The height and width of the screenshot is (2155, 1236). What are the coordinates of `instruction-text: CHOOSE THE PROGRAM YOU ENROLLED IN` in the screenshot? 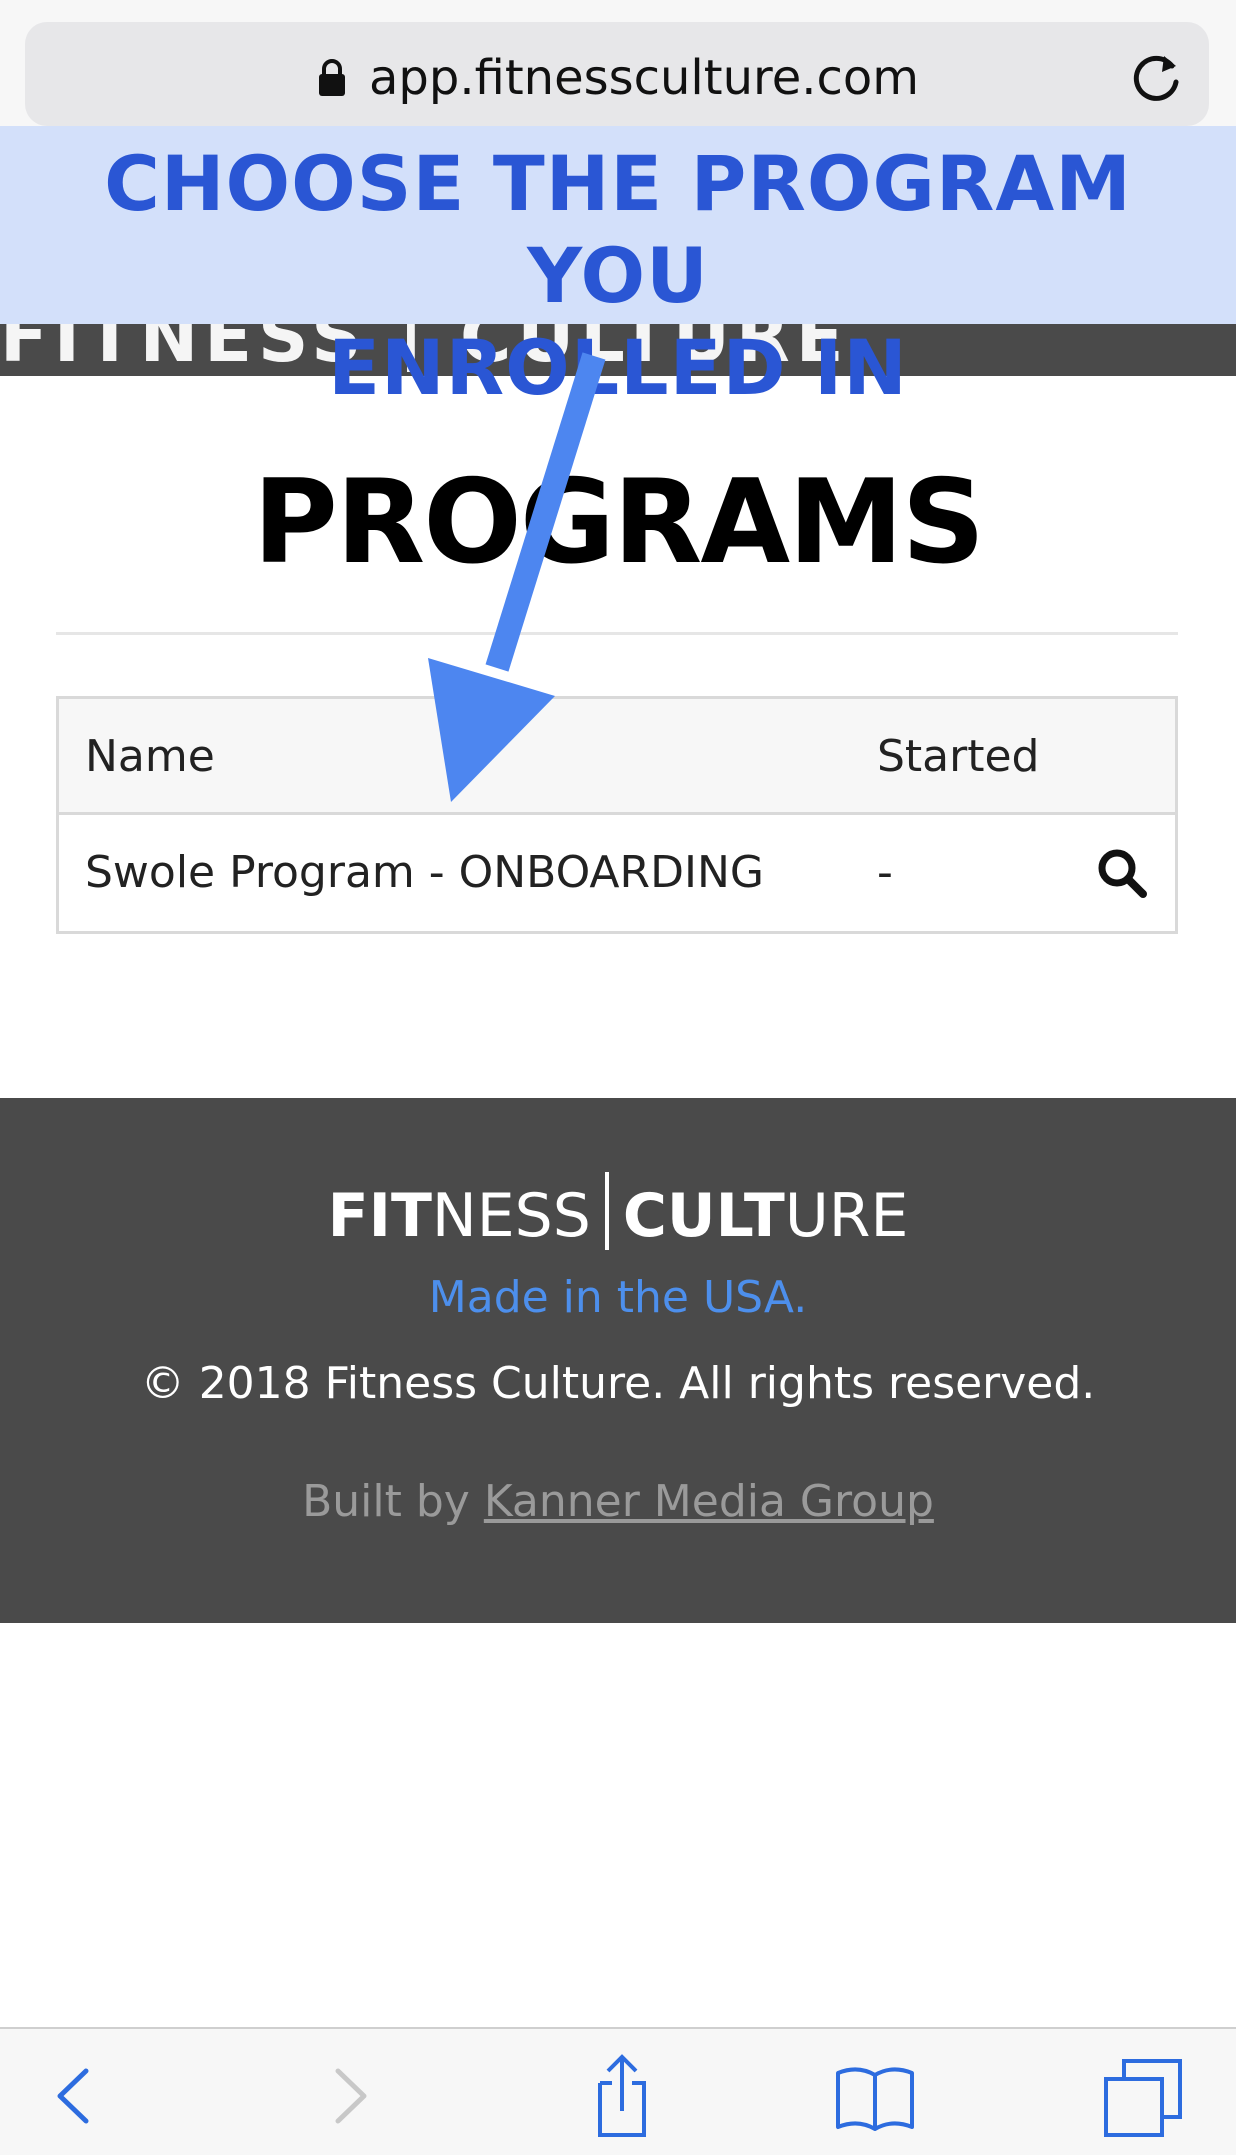 It's located at (618, 276).